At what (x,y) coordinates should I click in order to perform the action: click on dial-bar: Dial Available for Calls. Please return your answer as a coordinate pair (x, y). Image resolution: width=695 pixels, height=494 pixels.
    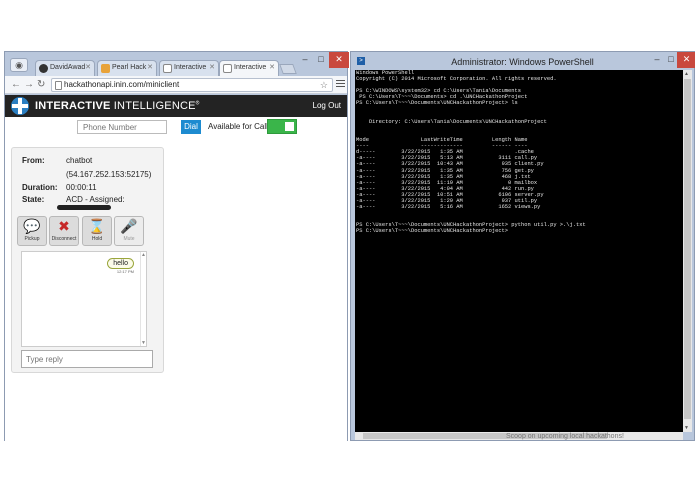
    Looking at the image, I should click on (176, 128).